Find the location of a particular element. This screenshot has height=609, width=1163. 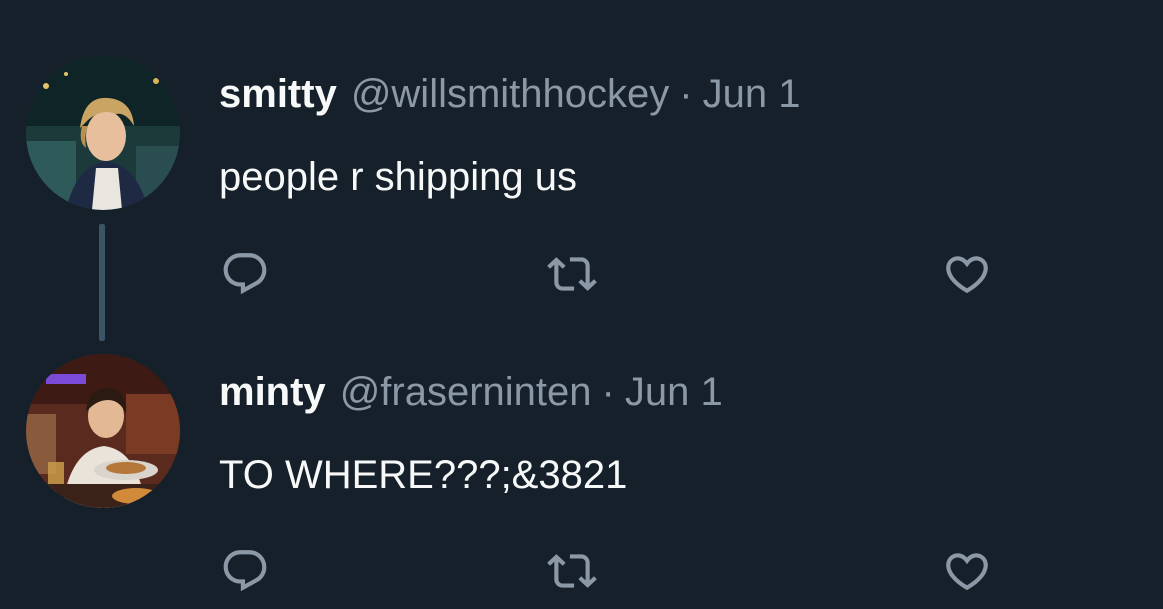

thread-connector-line is located at coordinates (102, 282).